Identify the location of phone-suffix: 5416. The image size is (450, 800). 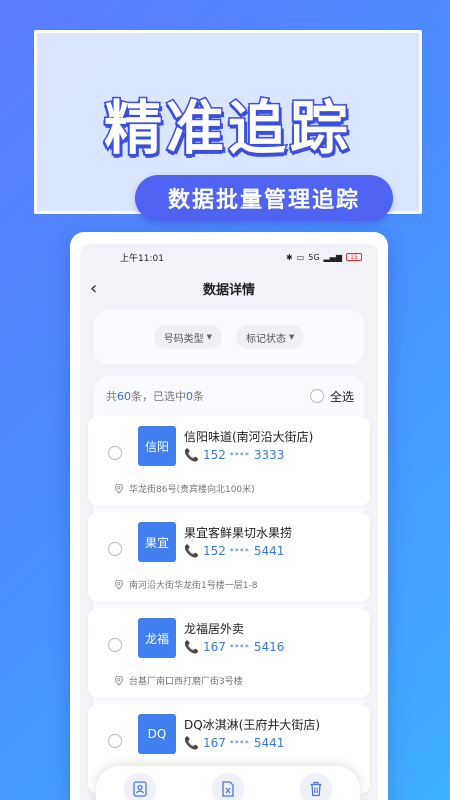
(269, 647).